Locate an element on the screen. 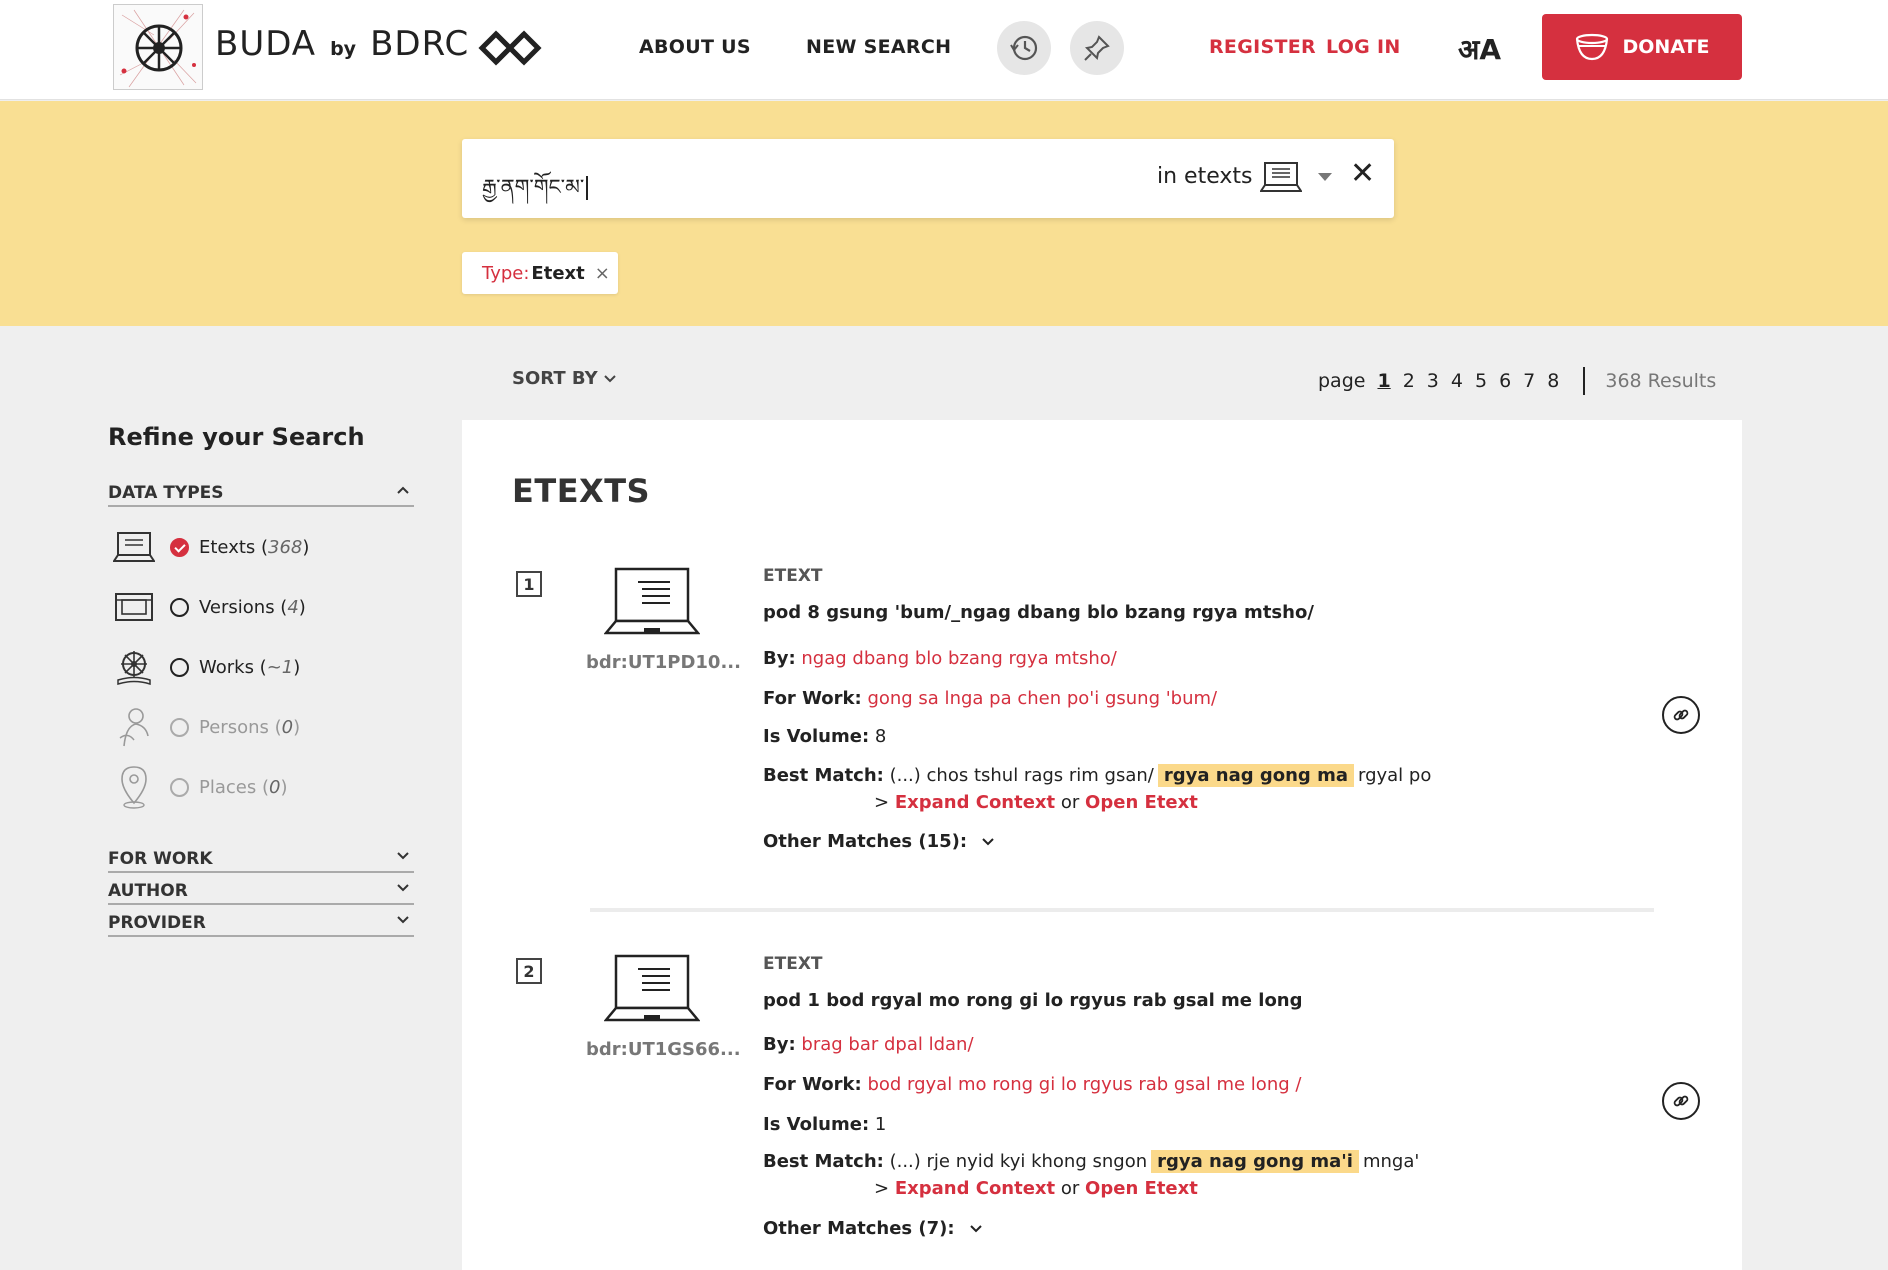 Image resolution: width=1888 pixels, height=1270 pixels. page-link: 8 is located at coordinates (1553, 381).